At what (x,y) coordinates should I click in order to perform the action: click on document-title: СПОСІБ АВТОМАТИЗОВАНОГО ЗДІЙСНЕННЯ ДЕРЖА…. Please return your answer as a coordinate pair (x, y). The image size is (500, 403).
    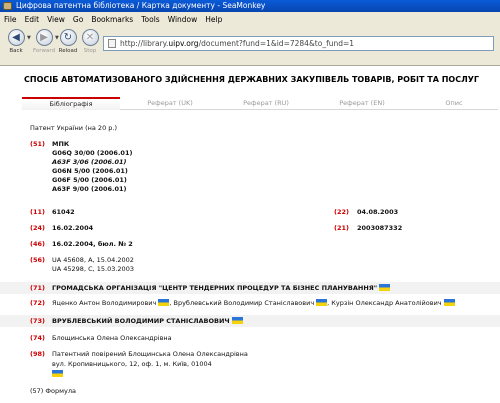
    Looking at the image, I should click on (251, 79).